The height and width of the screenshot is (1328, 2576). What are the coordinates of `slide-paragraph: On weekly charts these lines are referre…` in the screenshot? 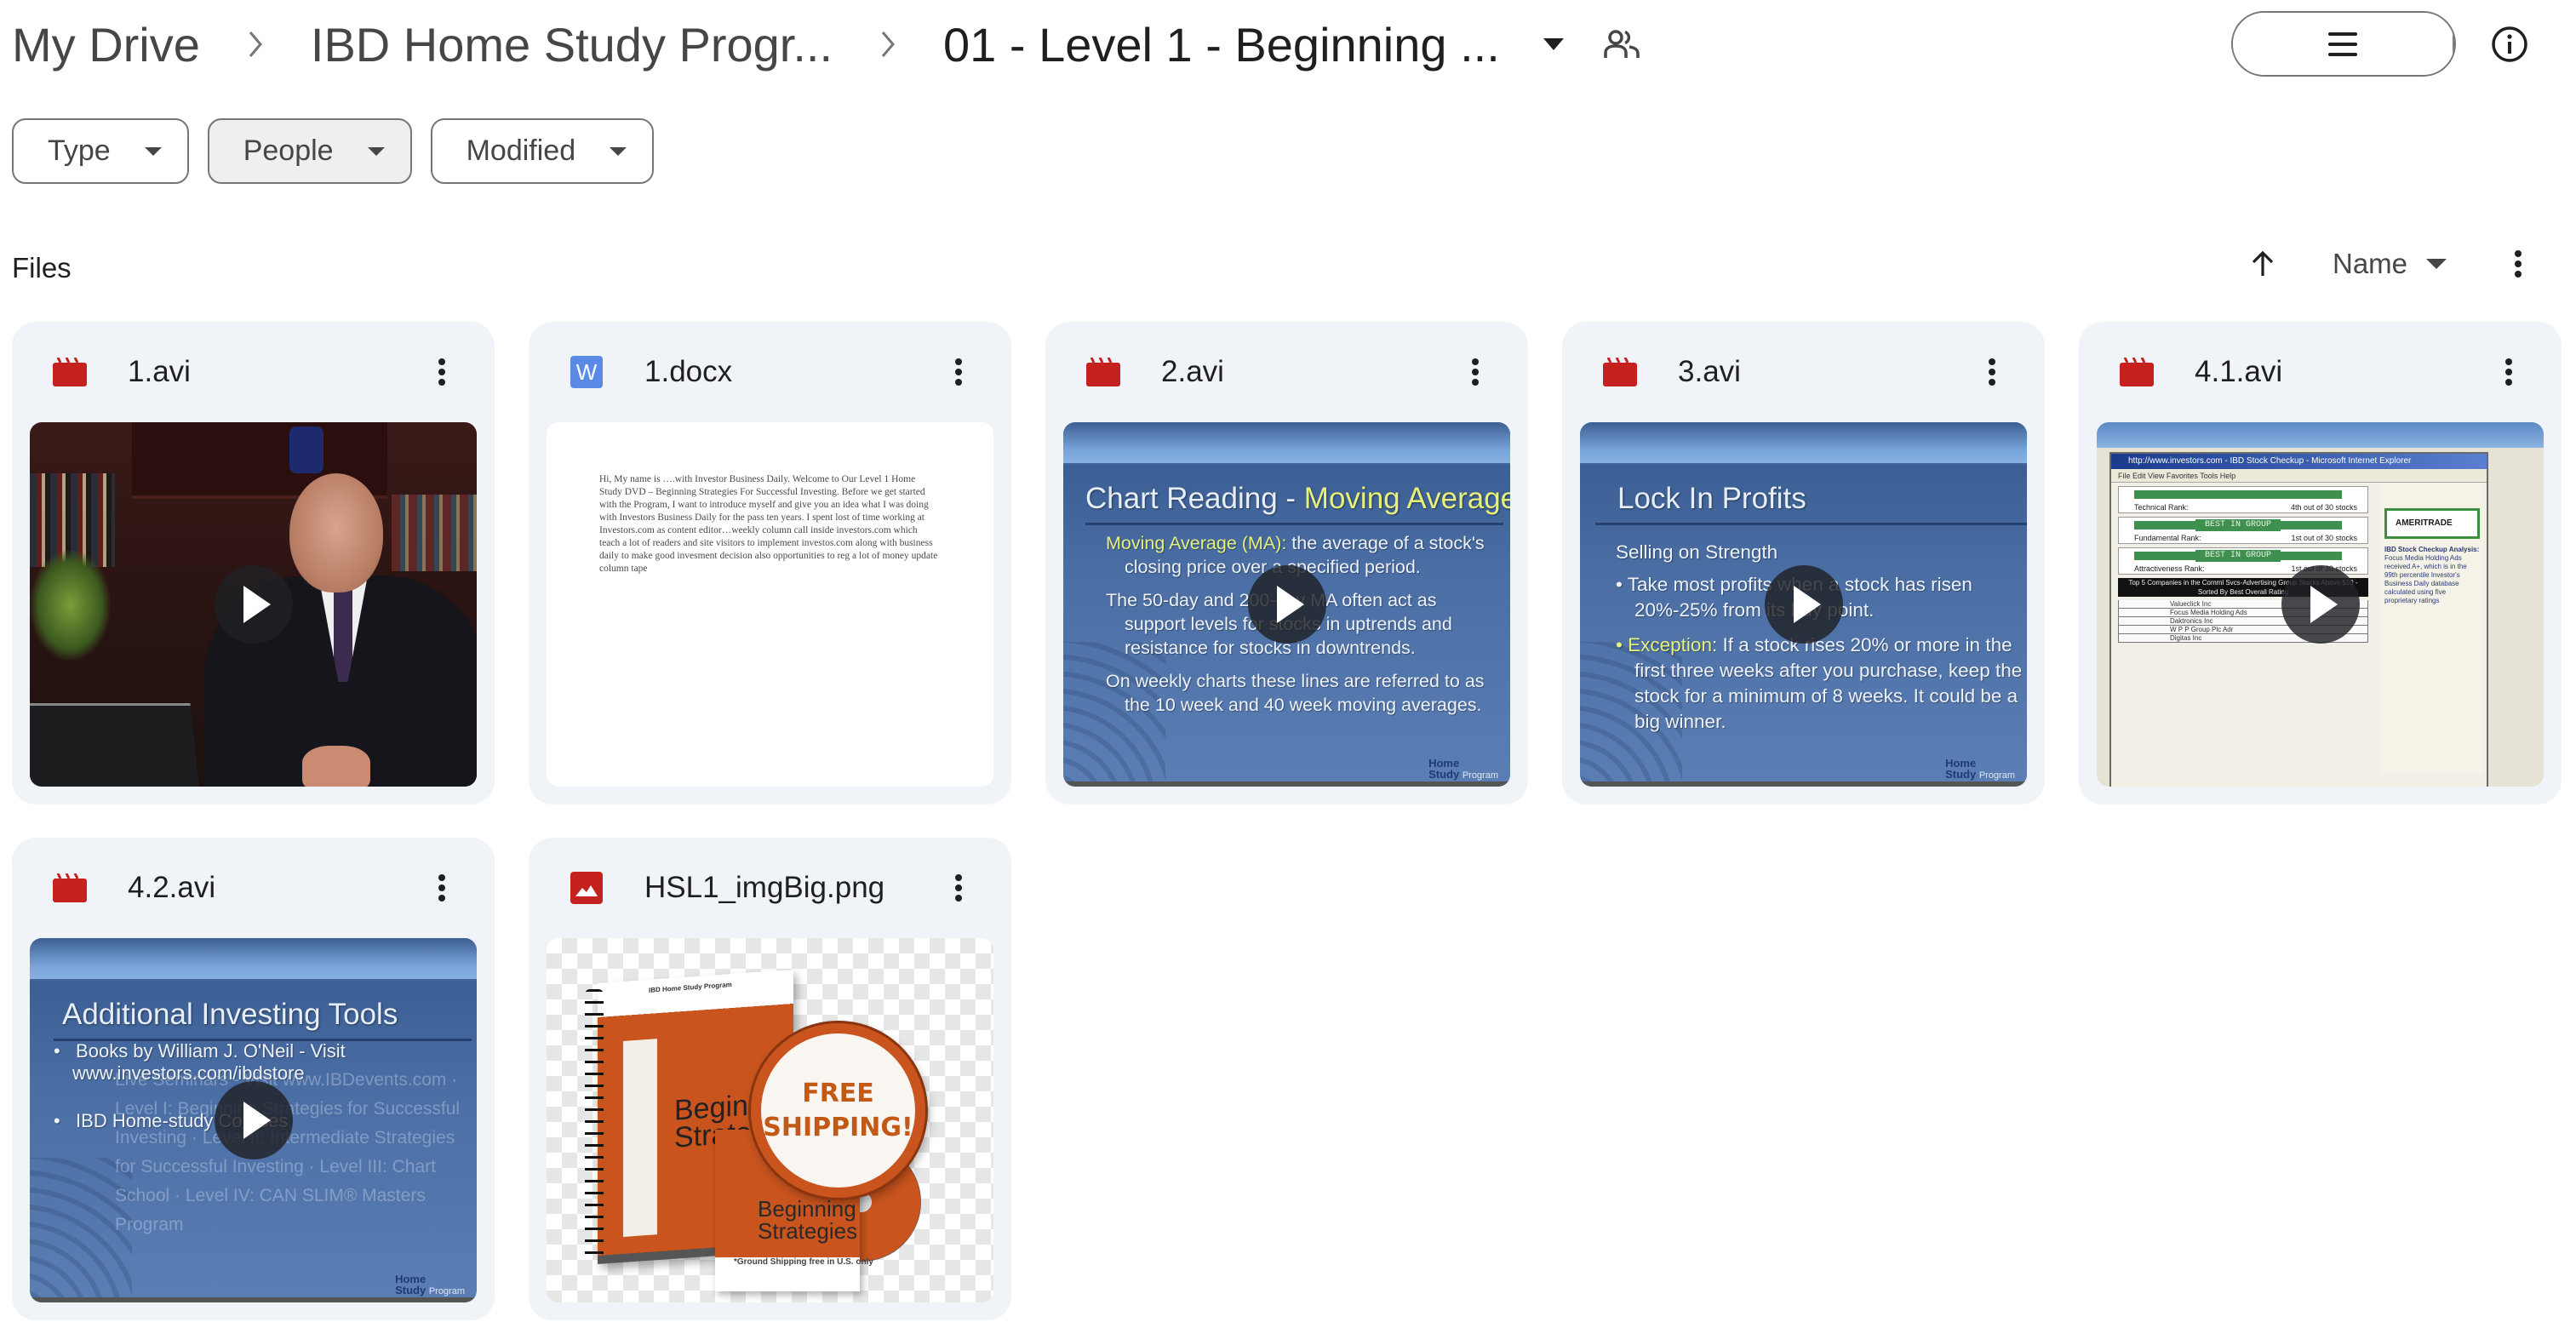 It's located at (1295, 693).